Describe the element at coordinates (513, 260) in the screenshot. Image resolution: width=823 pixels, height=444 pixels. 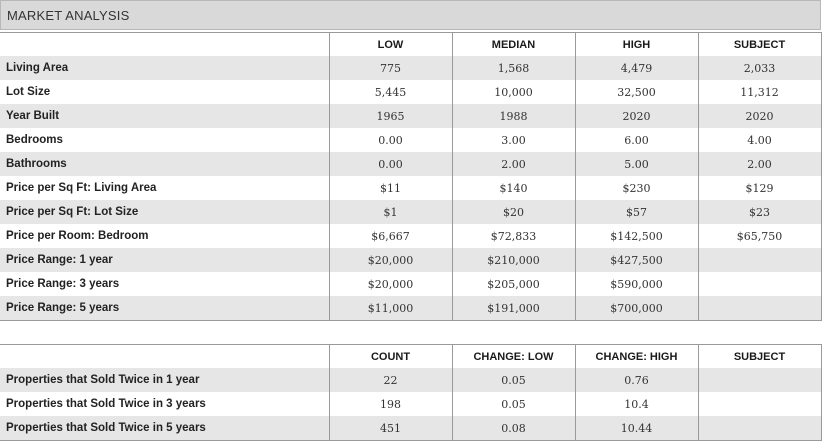
I see `cell-median: $210,000` at that location.